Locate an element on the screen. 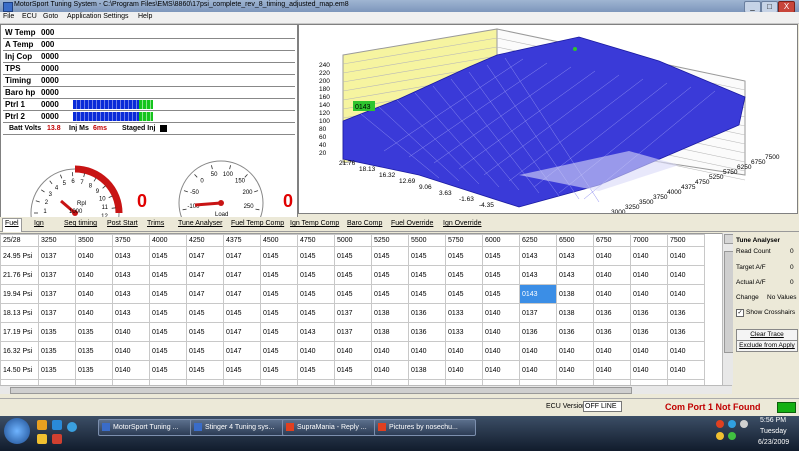 The image size is (799, 451). hscroll-thumb is located at coordinates (321, 390).